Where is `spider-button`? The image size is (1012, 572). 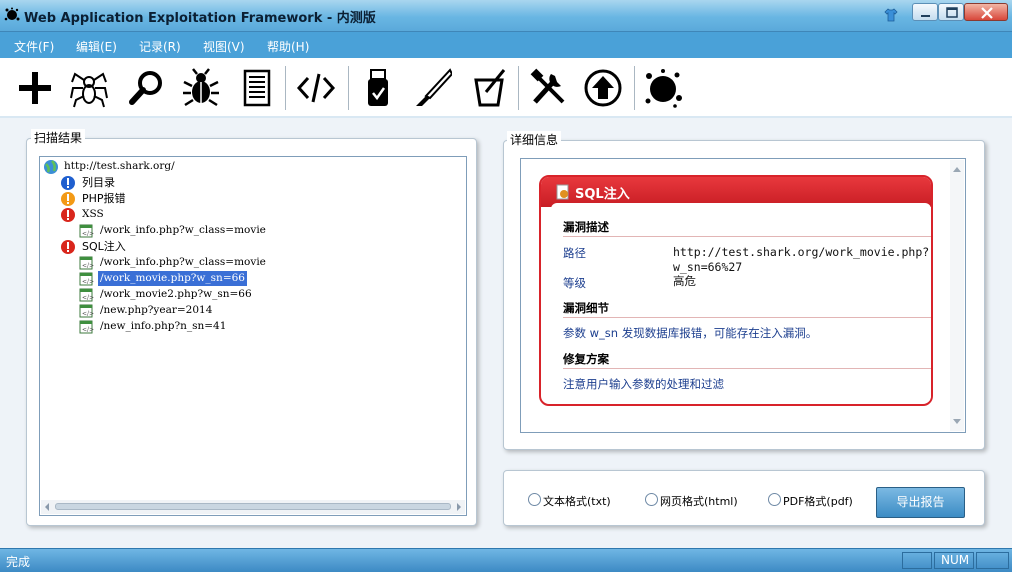 spider-button is located at coordinates (89, 88).